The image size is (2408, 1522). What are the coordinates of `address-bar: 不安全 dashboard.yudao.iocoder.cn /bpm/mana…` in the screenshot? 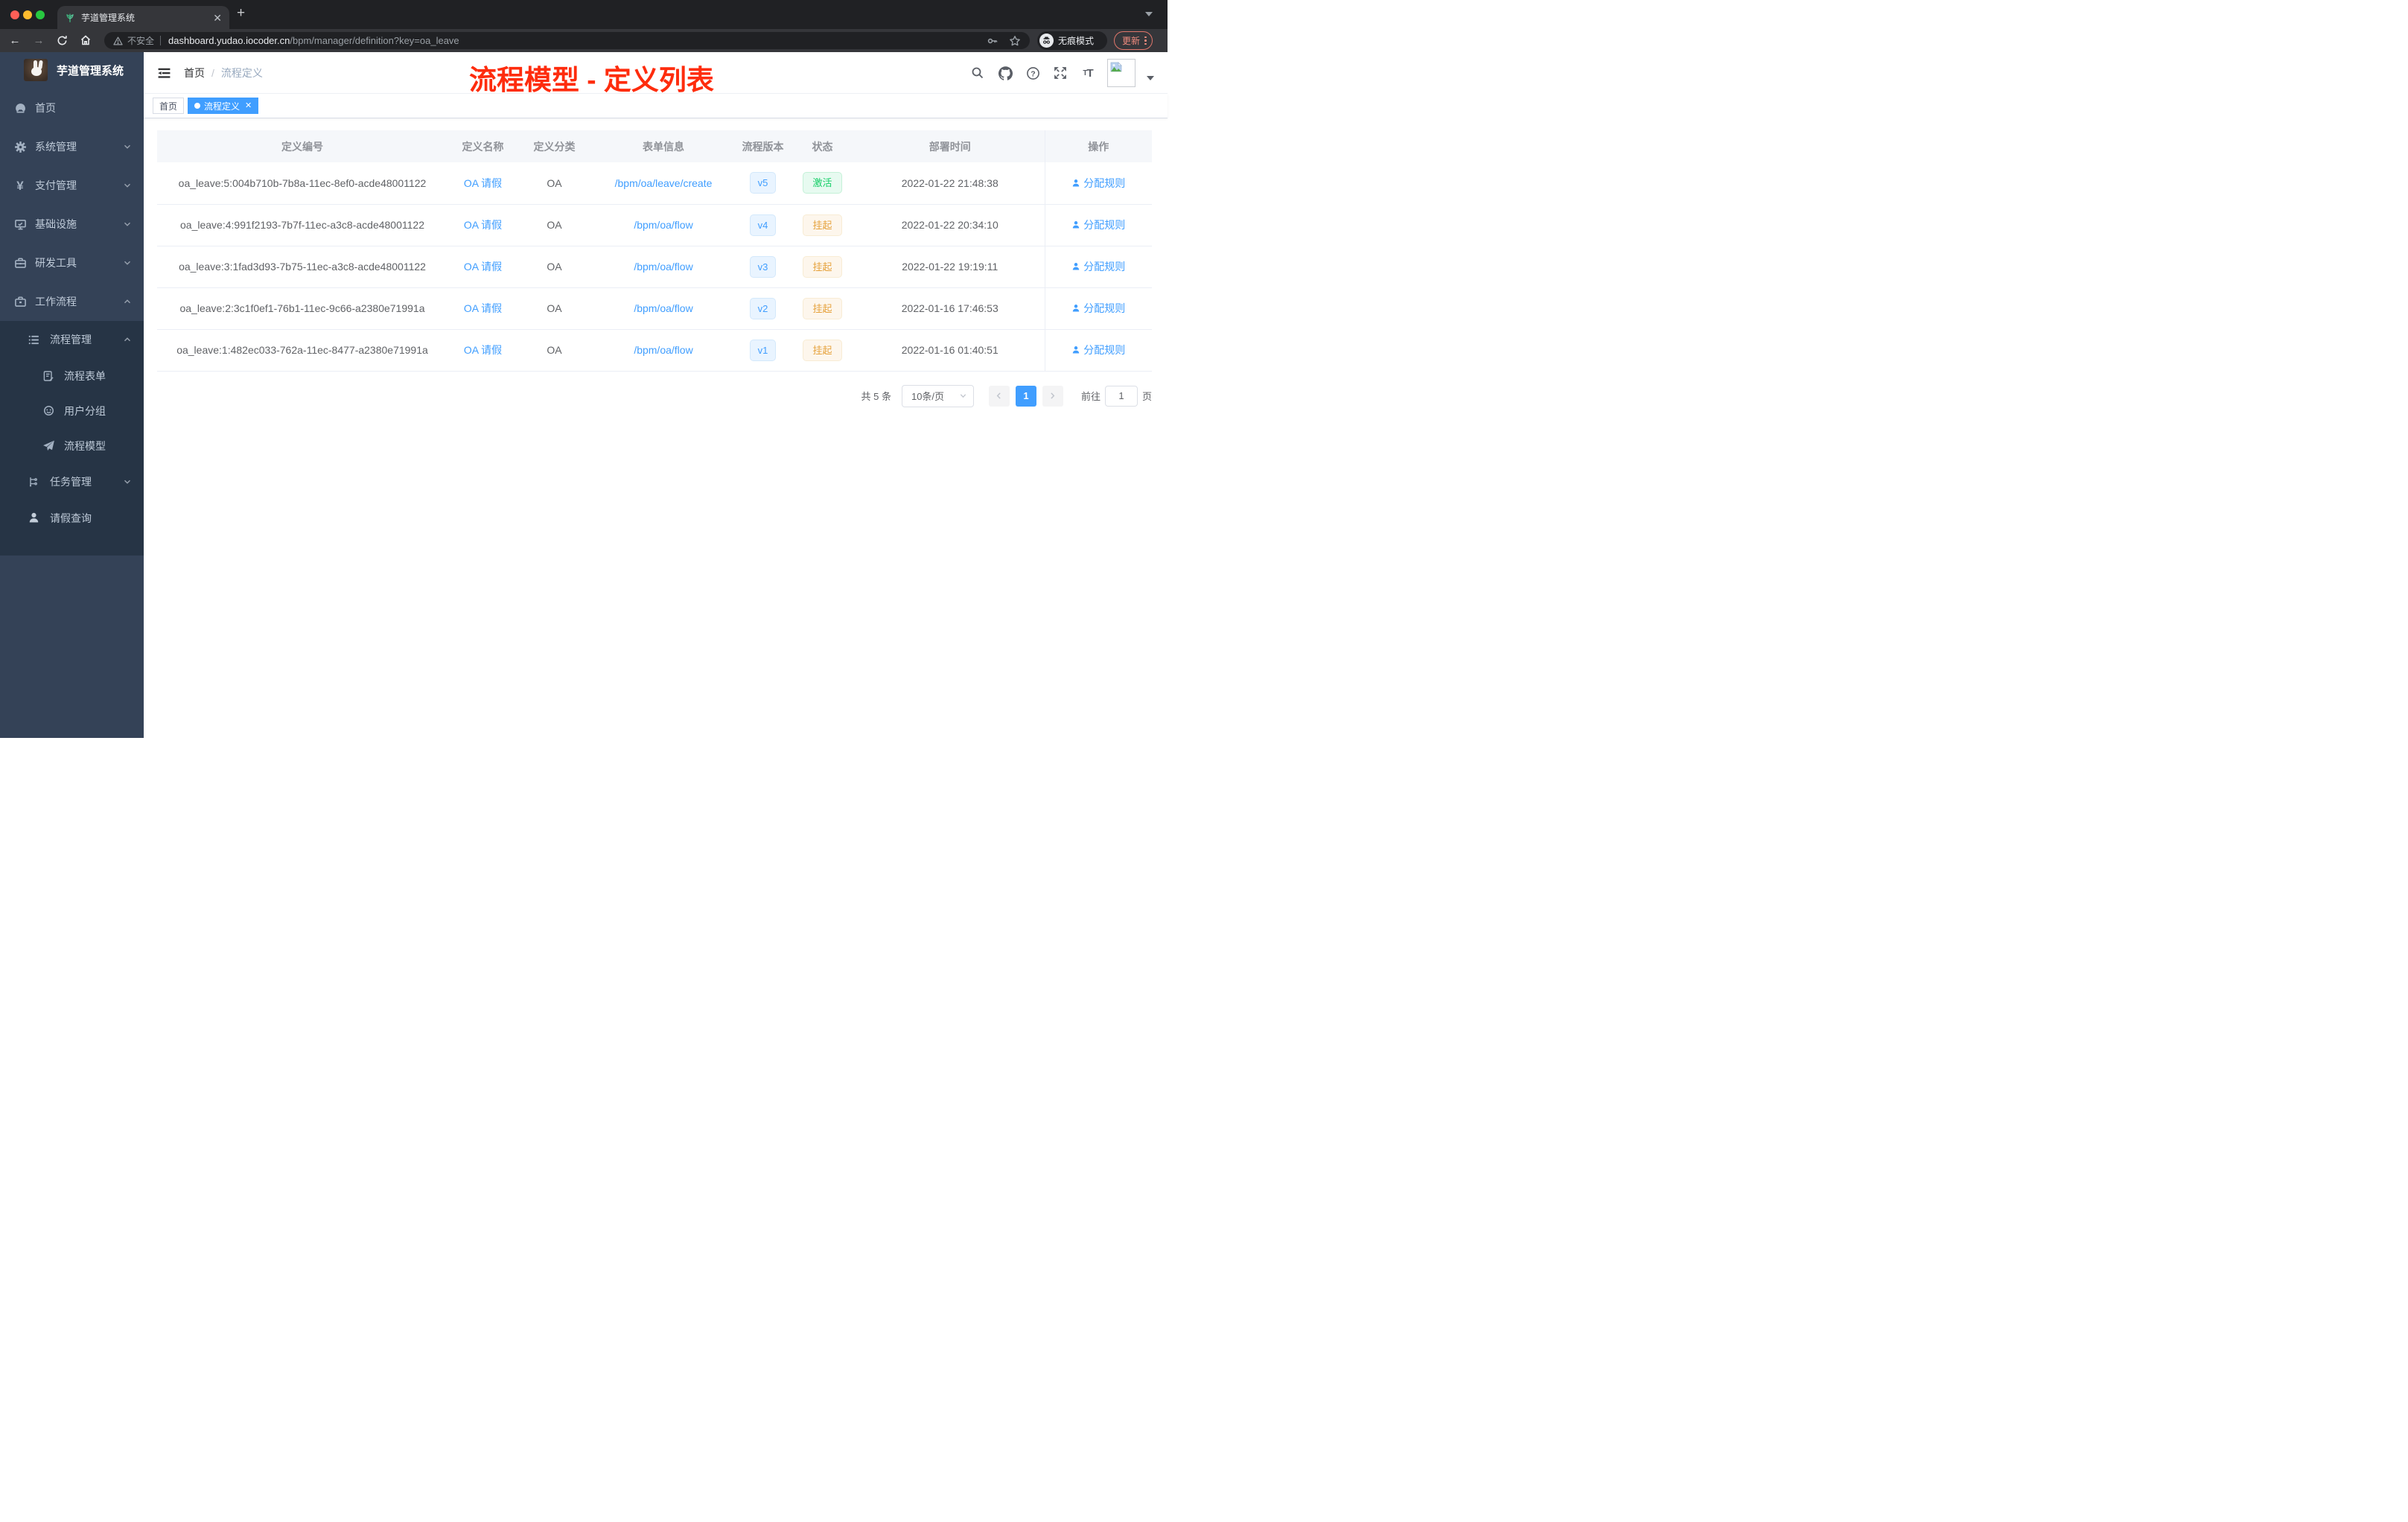 It's located at (567, 40).